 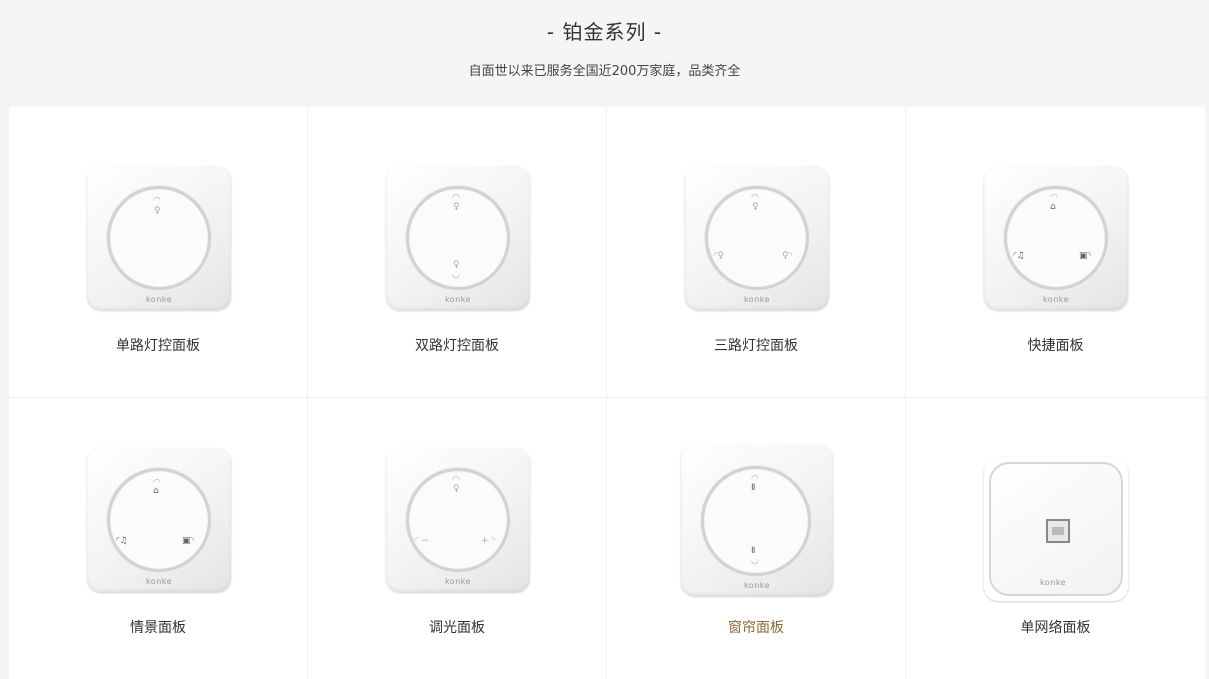 I want to click on network-port-icon, so click(x=1058, y=531).